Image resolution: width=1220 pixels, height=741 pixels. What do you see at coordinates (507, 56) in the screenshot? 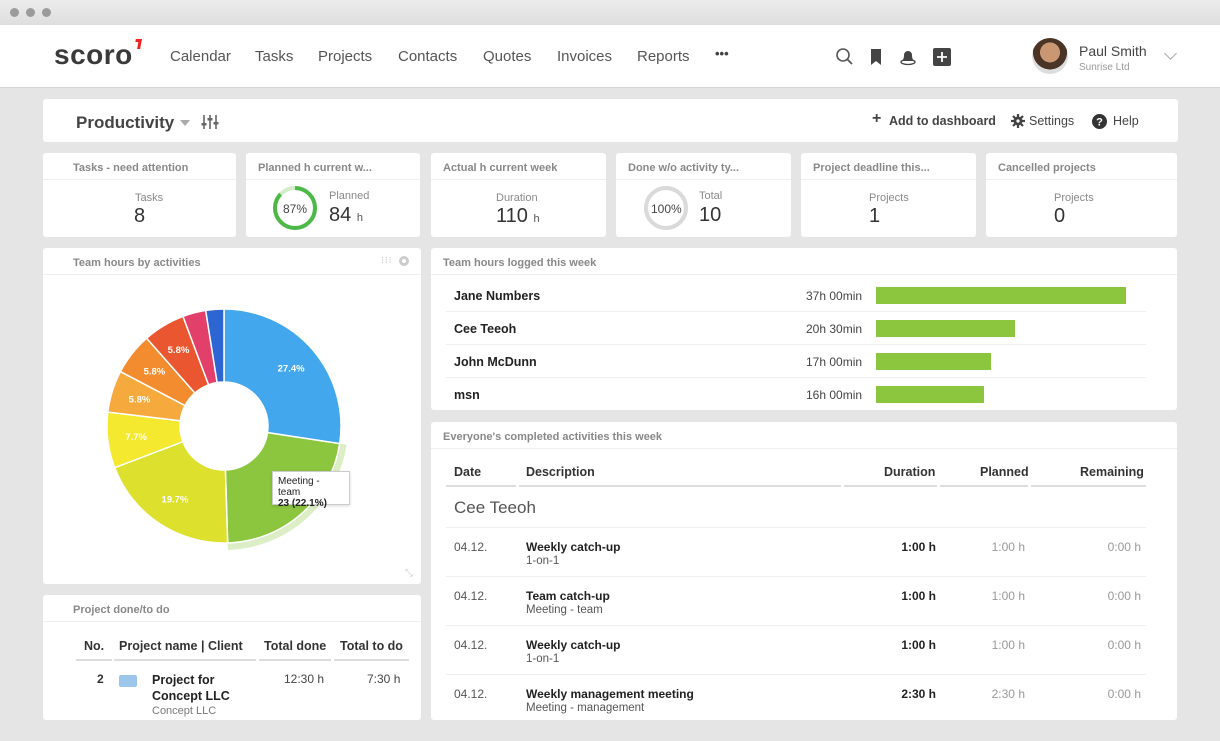
I see `nav-quotes: Quotes` at bounding box center [507, 56].